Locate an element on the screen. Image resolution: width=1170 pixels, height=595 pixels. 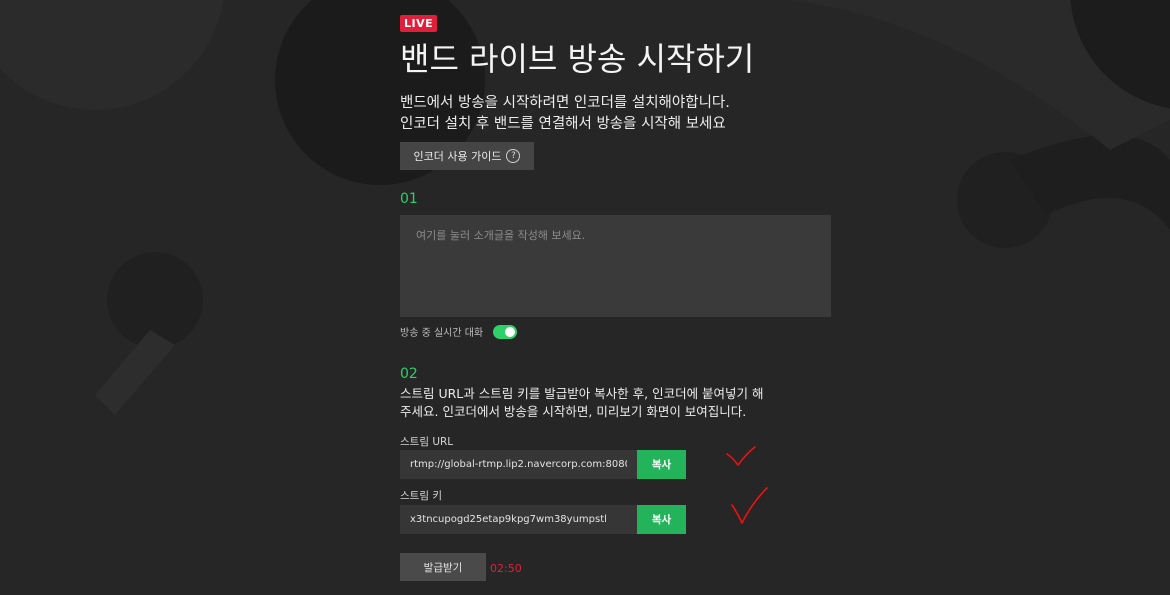
annotation-checkmarks is located at coordinates (747, 485).